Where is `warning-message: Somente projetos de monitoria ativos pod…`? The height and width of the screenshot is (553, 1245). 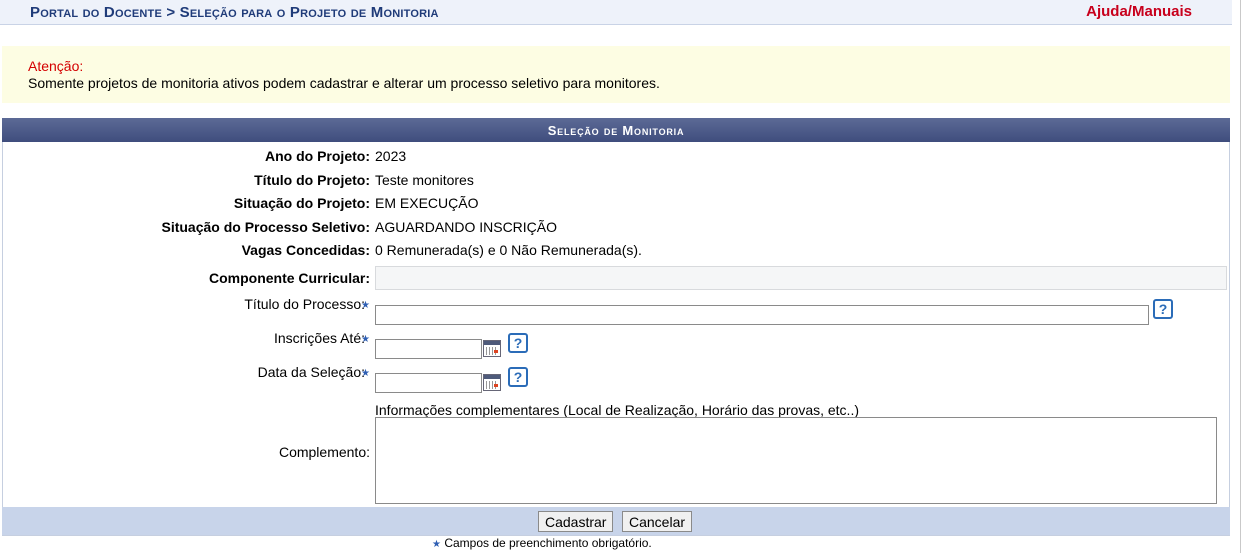 warning-message: Somente projetos de monitoria ativos pod… is located at coordinates (344, 83).